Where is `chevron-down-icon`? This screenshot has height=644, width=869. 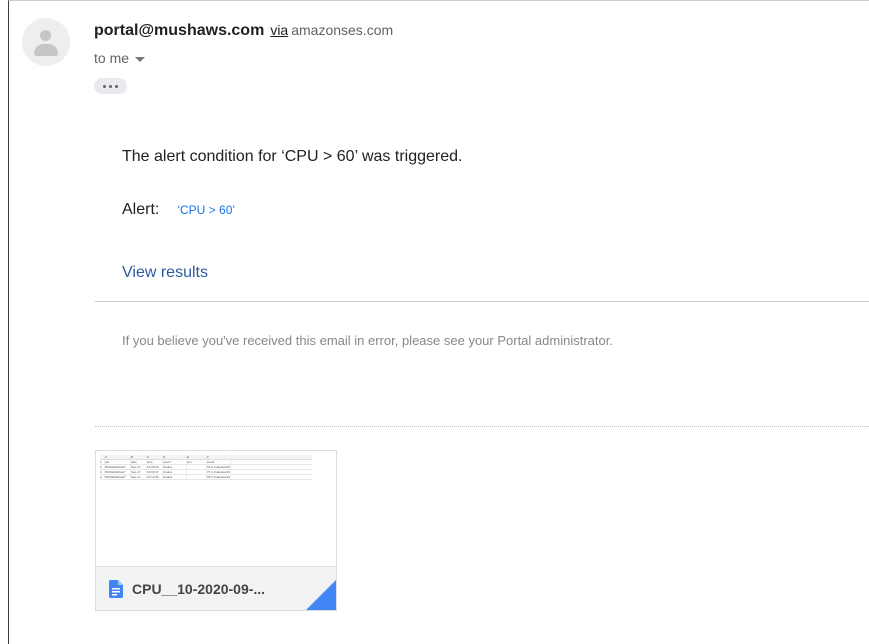
chevron-down-icon is located at coordinates (140, 59).